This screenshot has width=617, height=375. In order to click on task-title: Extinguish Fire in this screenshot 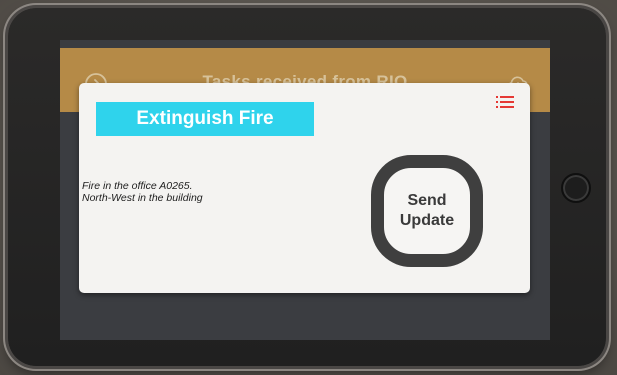, I will do `click(205, 118)`.